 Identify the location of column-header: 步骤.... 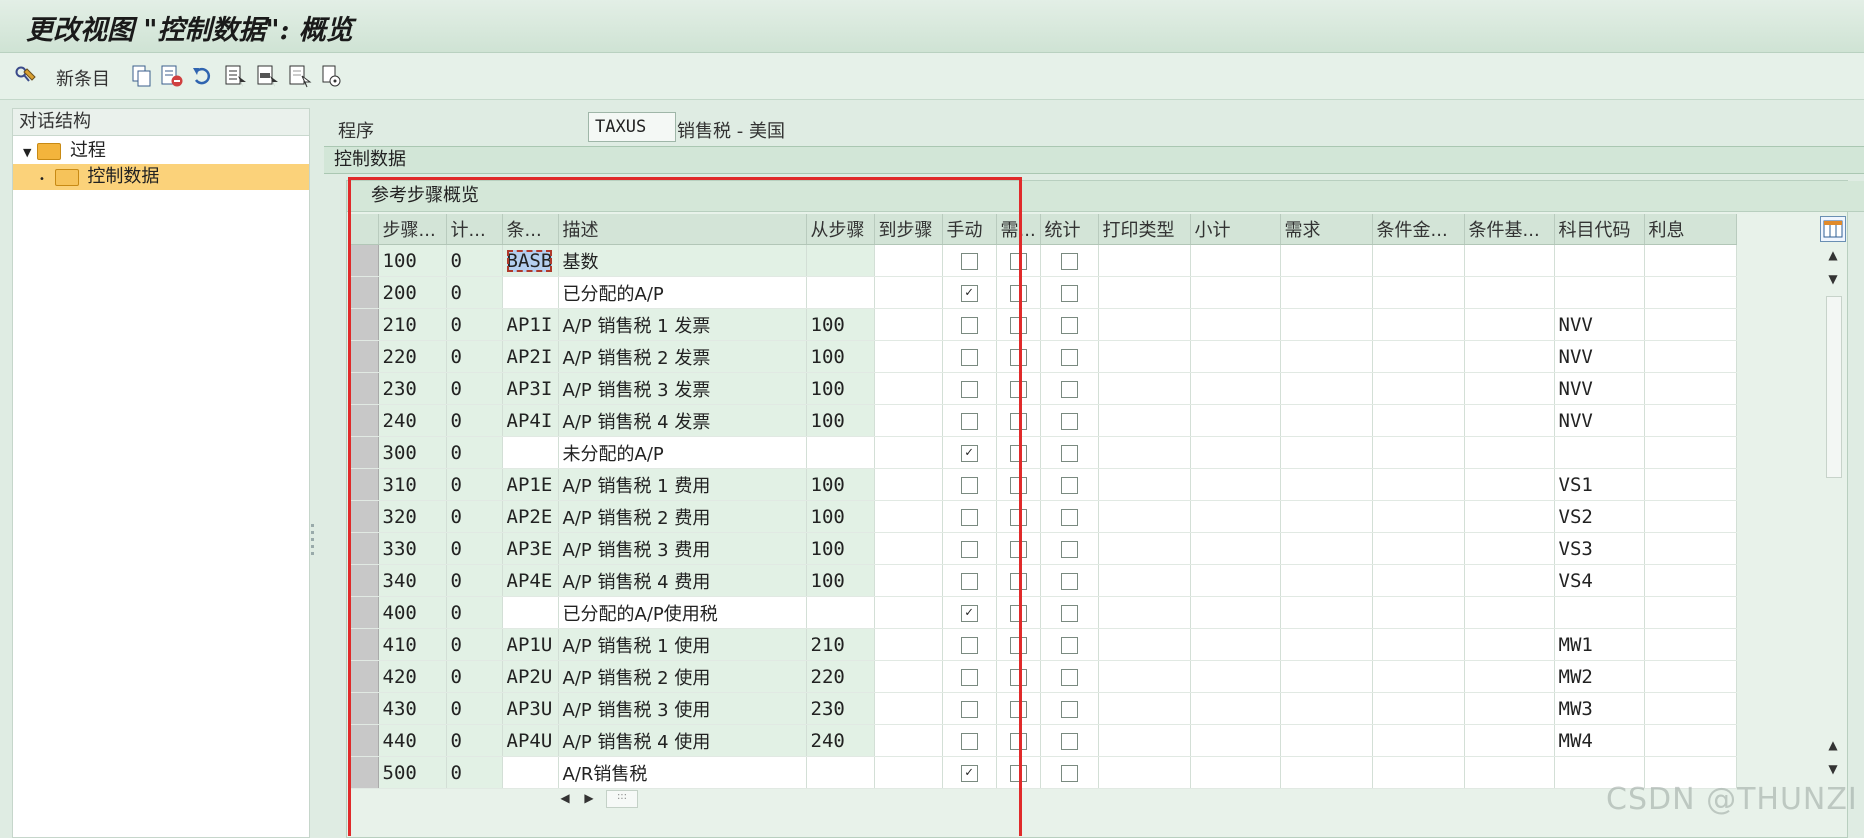
(412, 229).